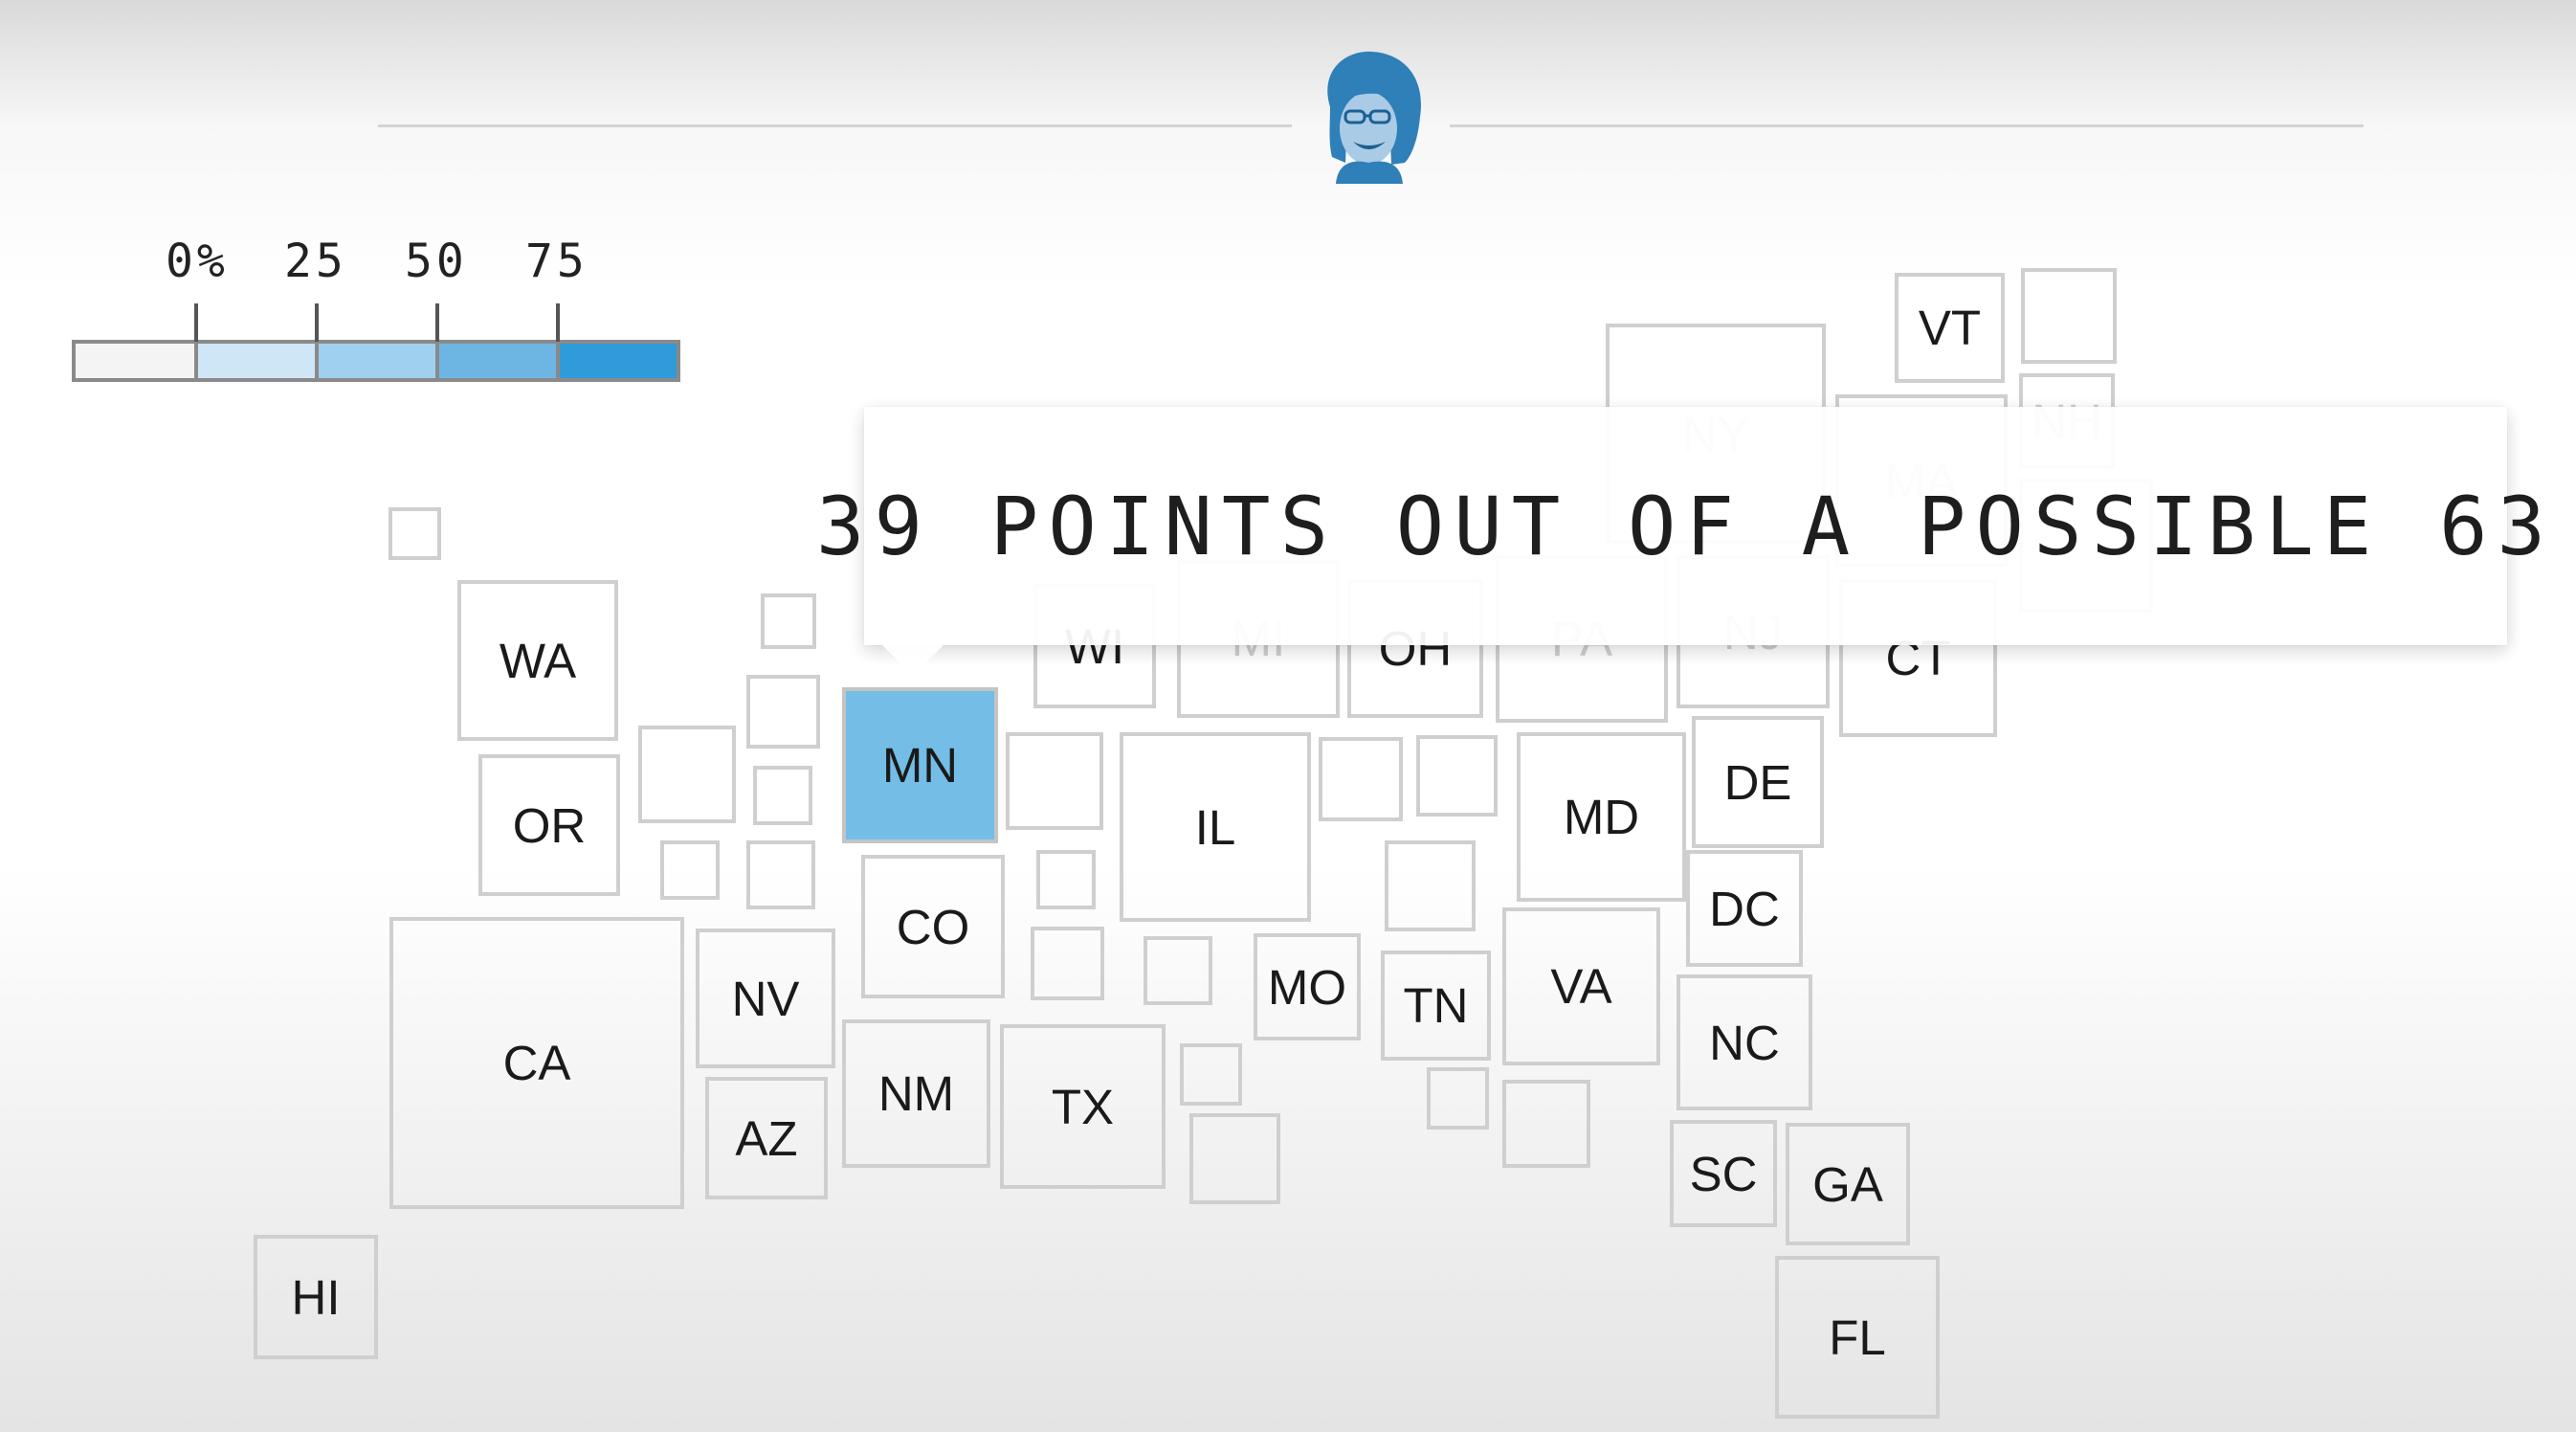 Image resolution: width=2576 pixels, height=1432 pixels. I want to click on state-vt: VT, so click(1950, 328).